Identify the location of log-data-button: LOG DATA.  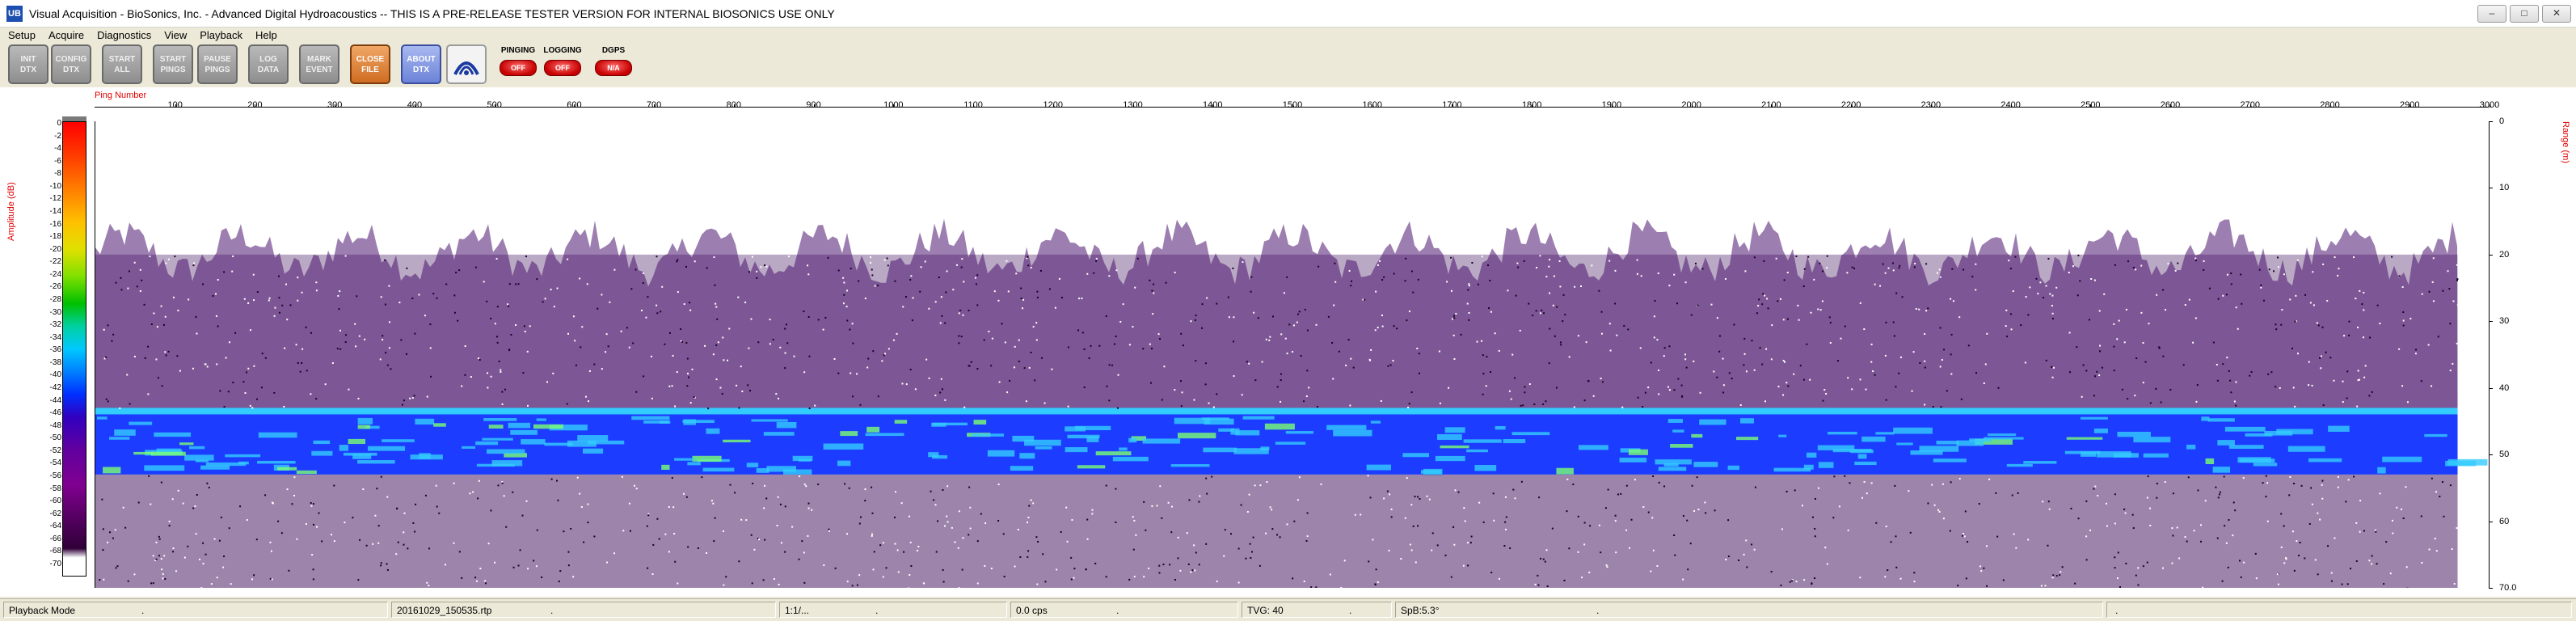
(268, 64).